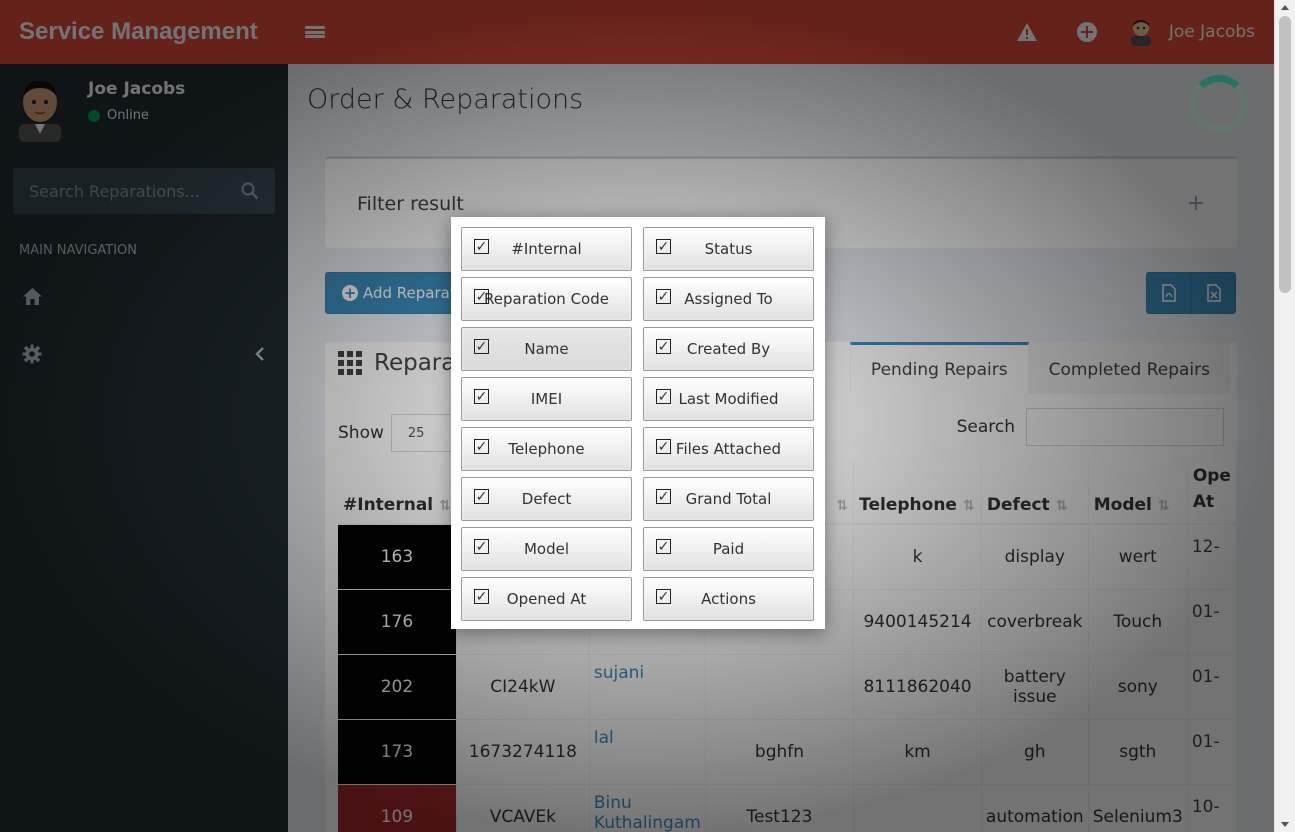 This screenshot has width=1295, height=832. I want to click on column-header-model: Model ⇅, so click(1138, 492).